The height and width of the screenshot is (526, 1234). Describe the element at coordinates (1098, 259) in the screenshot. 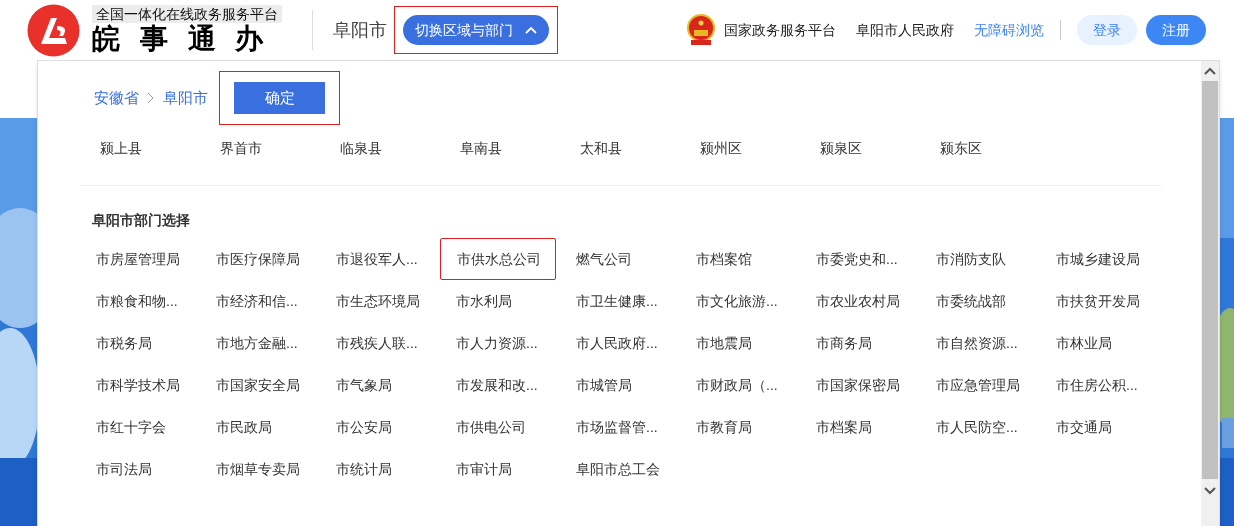

I see `department-item: 市城乡建设局` at that location.